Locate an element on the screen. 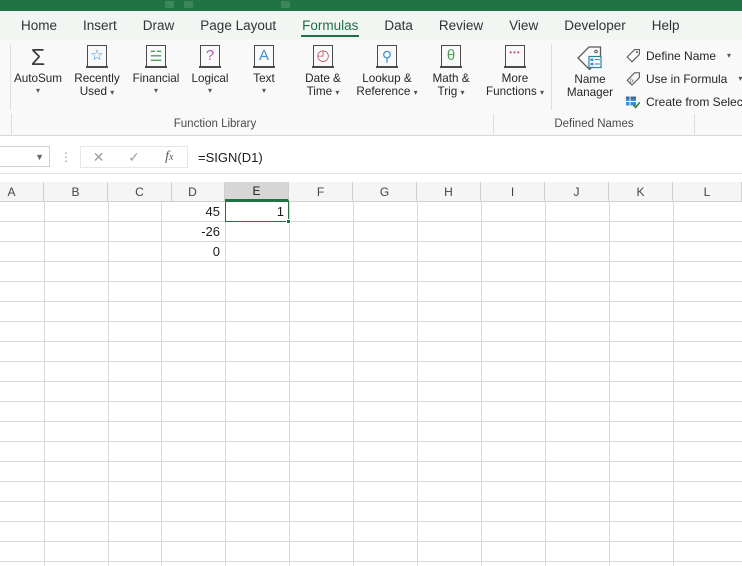 Image resolution: width=742 pixels, height=566 pixels. tab-label: Draw is located at coordinates (158, 25).